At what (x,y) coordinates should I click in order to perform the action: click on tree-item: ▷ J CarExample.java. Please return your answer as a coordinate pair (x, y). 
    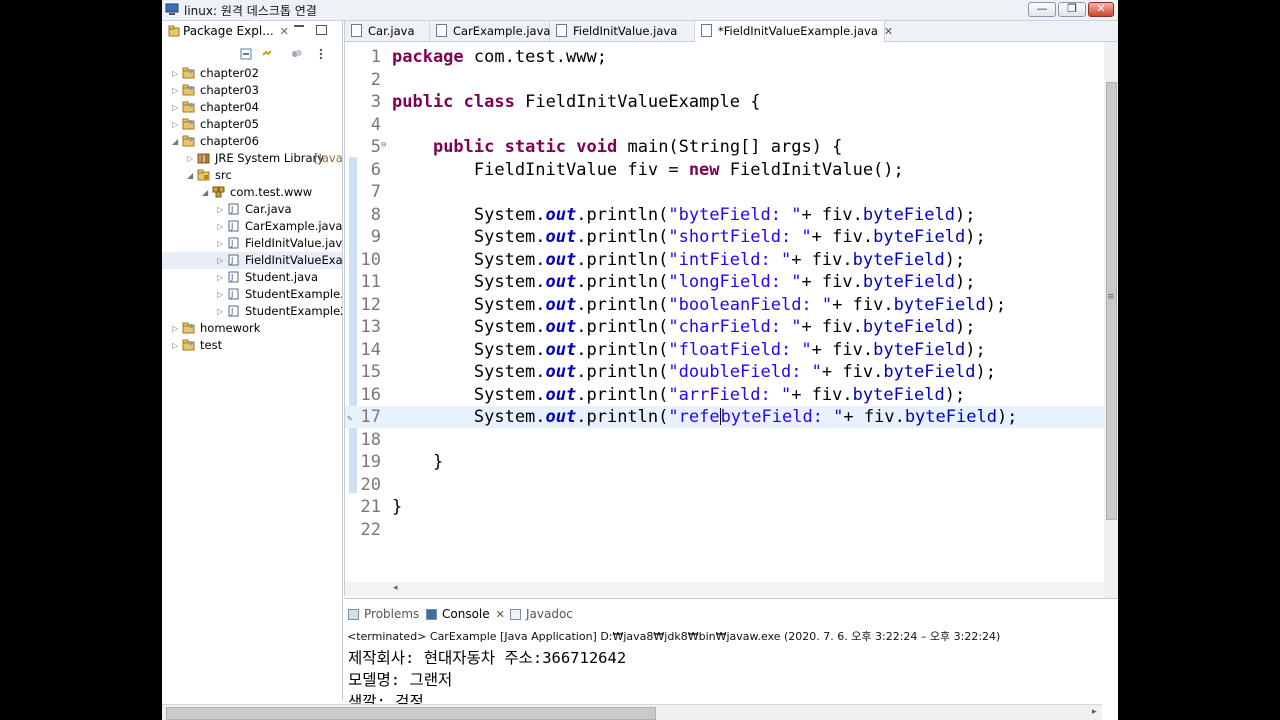
    Looking at the image, I should click on (252, 226).